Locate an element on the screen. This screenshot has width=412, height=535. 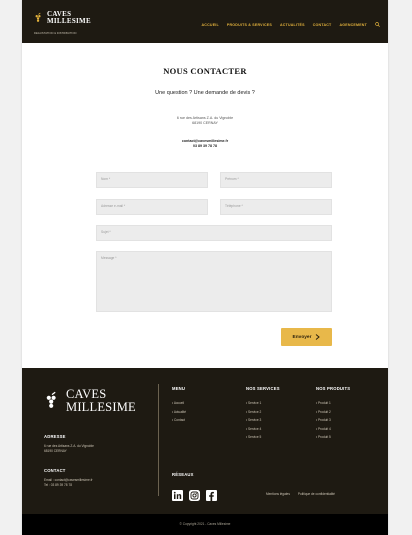
submit-button: Envoyer is located at coordinates (306, 337).